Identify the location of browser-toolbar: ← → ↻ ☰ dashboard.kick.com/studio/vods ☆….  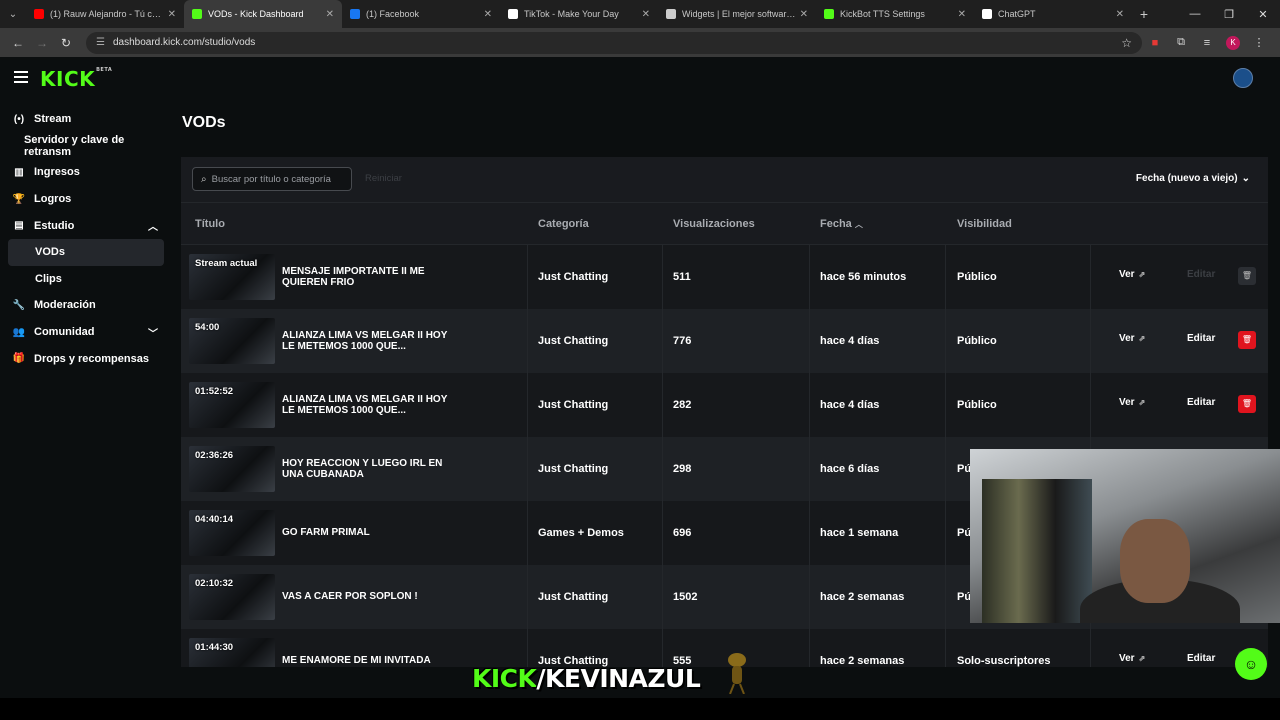
(640, 42).